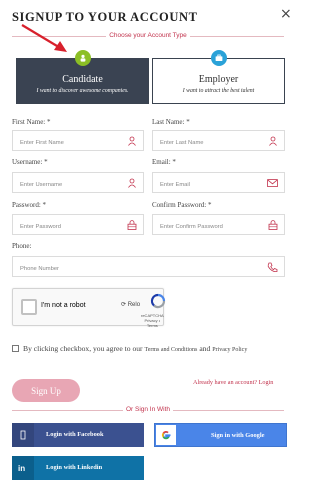 The width and height of the screenshot is (320, 490). What do you see at coordinates (148, 35) in the screenshot?
I see `account-type-label: Choose your Account Type` at bounding box center [148, 35].